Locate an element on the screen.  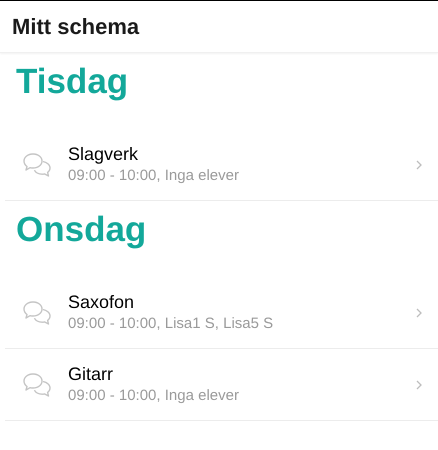
lesson-title: Saxofon is located at coordinates (102, 302).